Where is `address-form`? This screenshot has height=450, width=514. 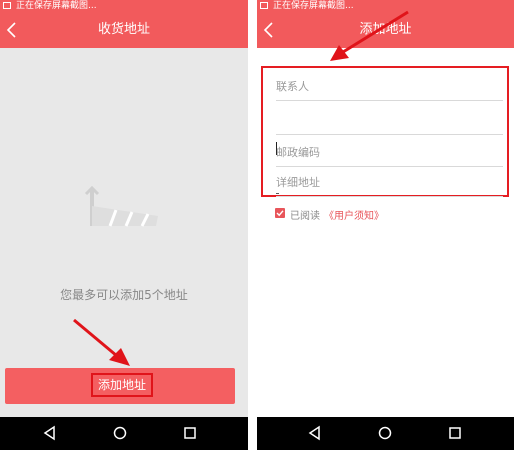 address-form is located at coordinates (385, 131).